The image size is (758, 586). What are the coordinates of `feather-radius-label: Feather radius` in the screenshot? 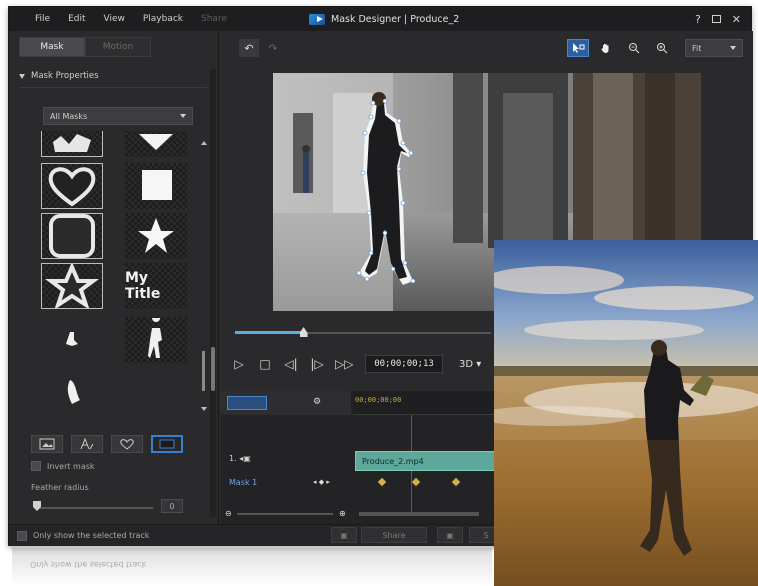 It's located at (60, 487).